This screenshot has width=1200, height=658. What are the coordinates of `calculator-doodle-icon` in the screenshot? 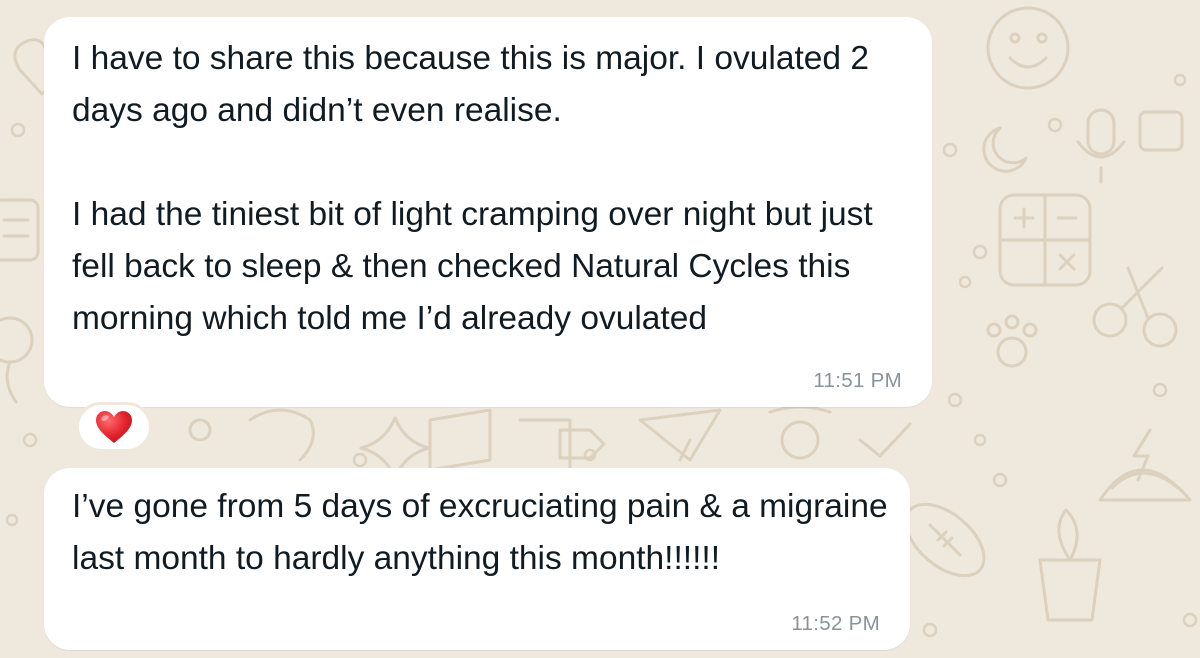 It's located at (1045, 240).